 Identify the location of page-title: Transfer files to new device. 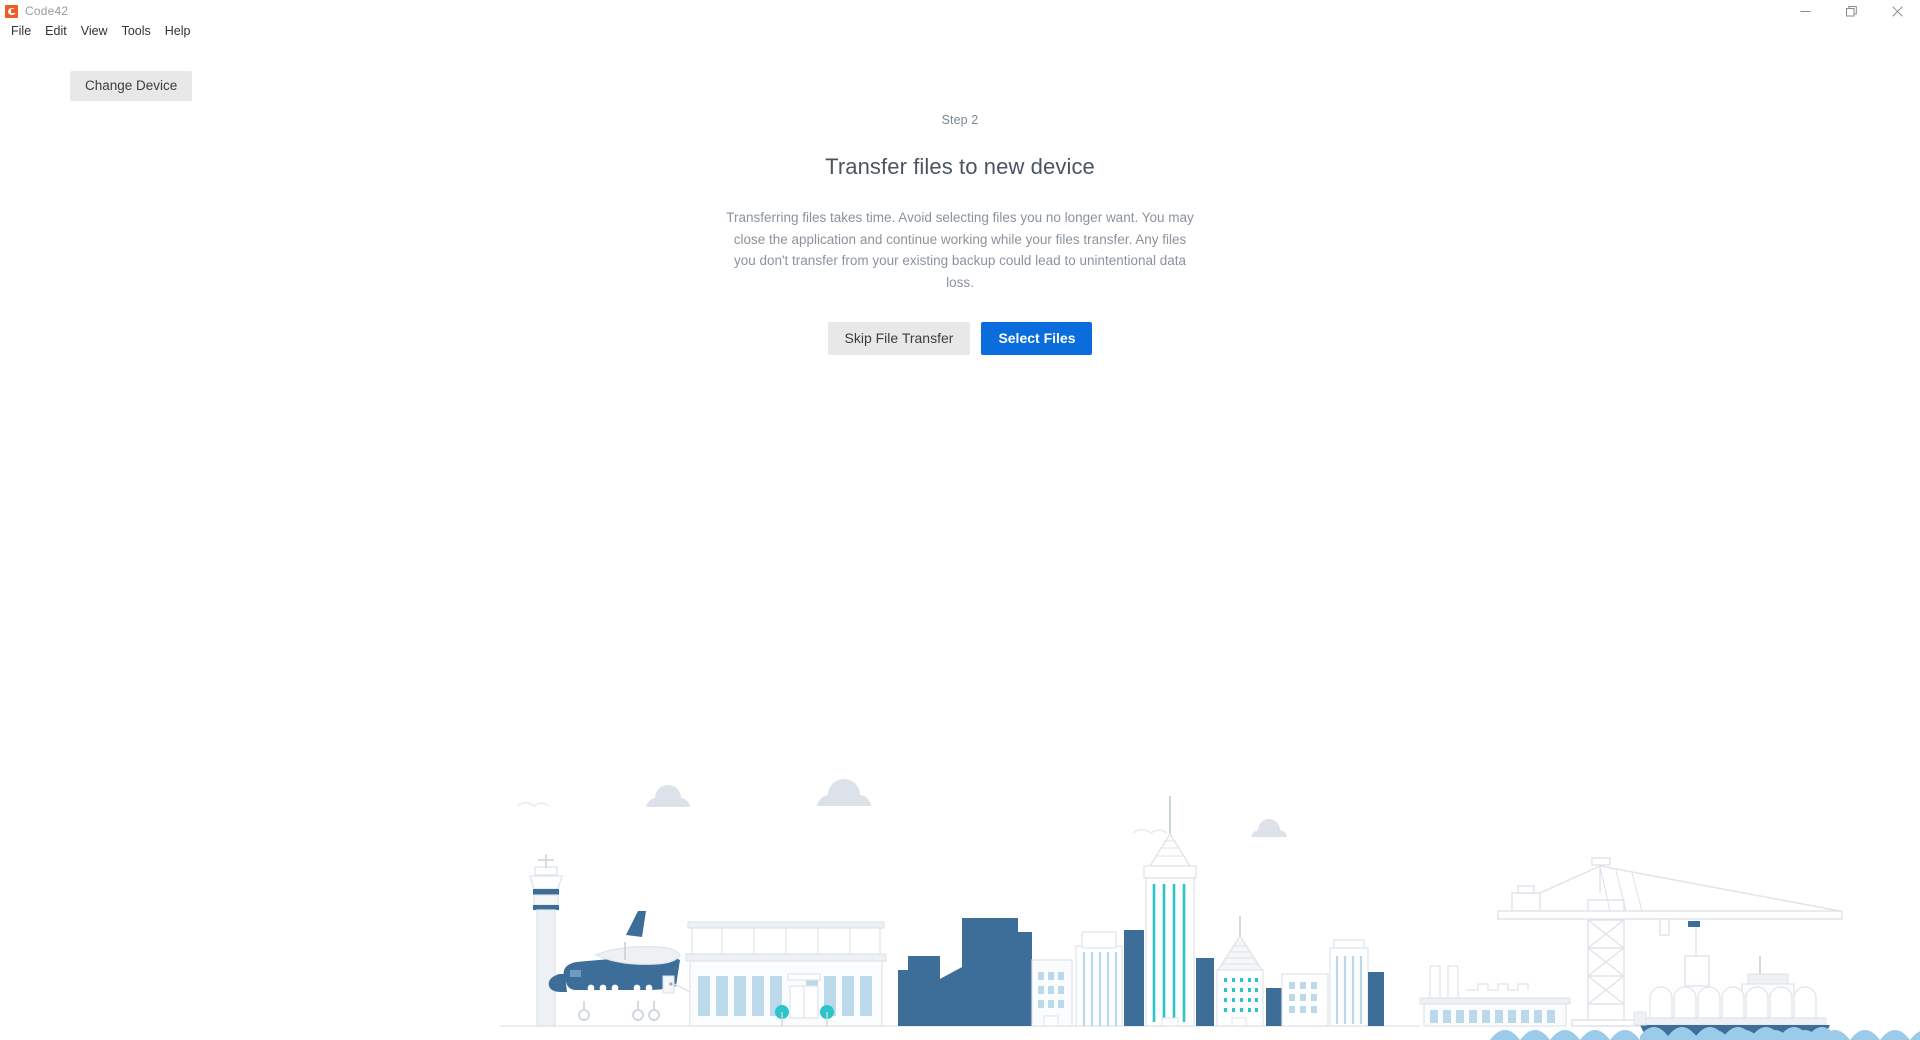
(960, 166).